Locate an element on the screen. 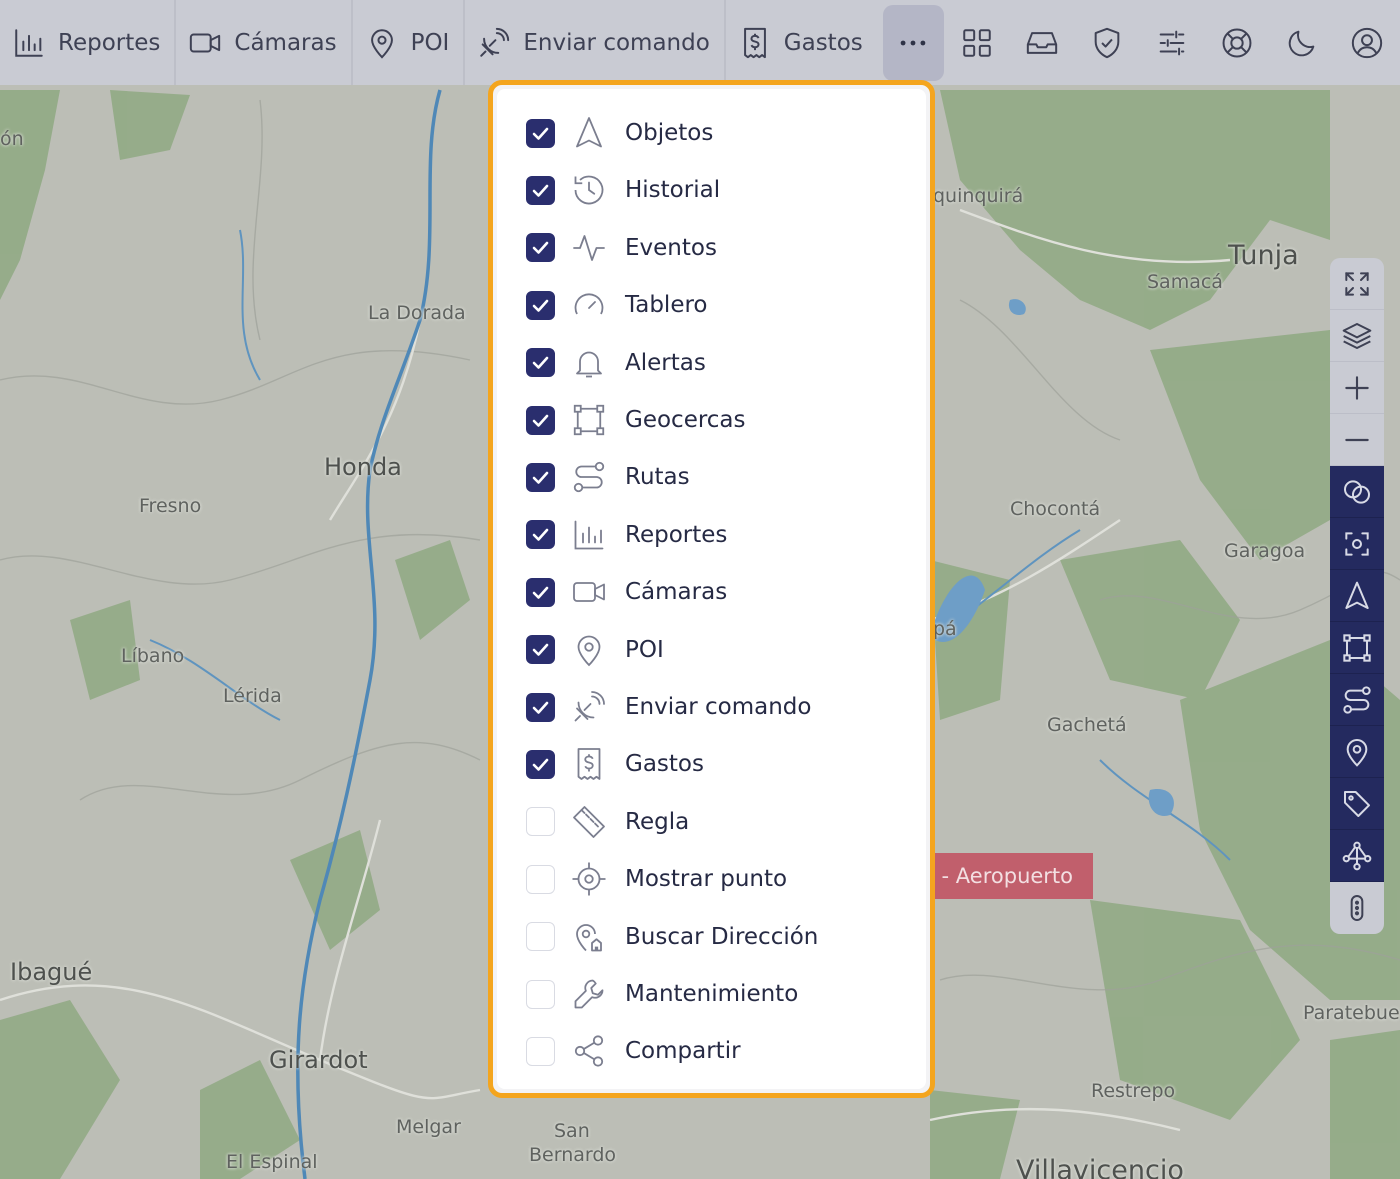  inbox-button is located at coordinates (1042, 42).